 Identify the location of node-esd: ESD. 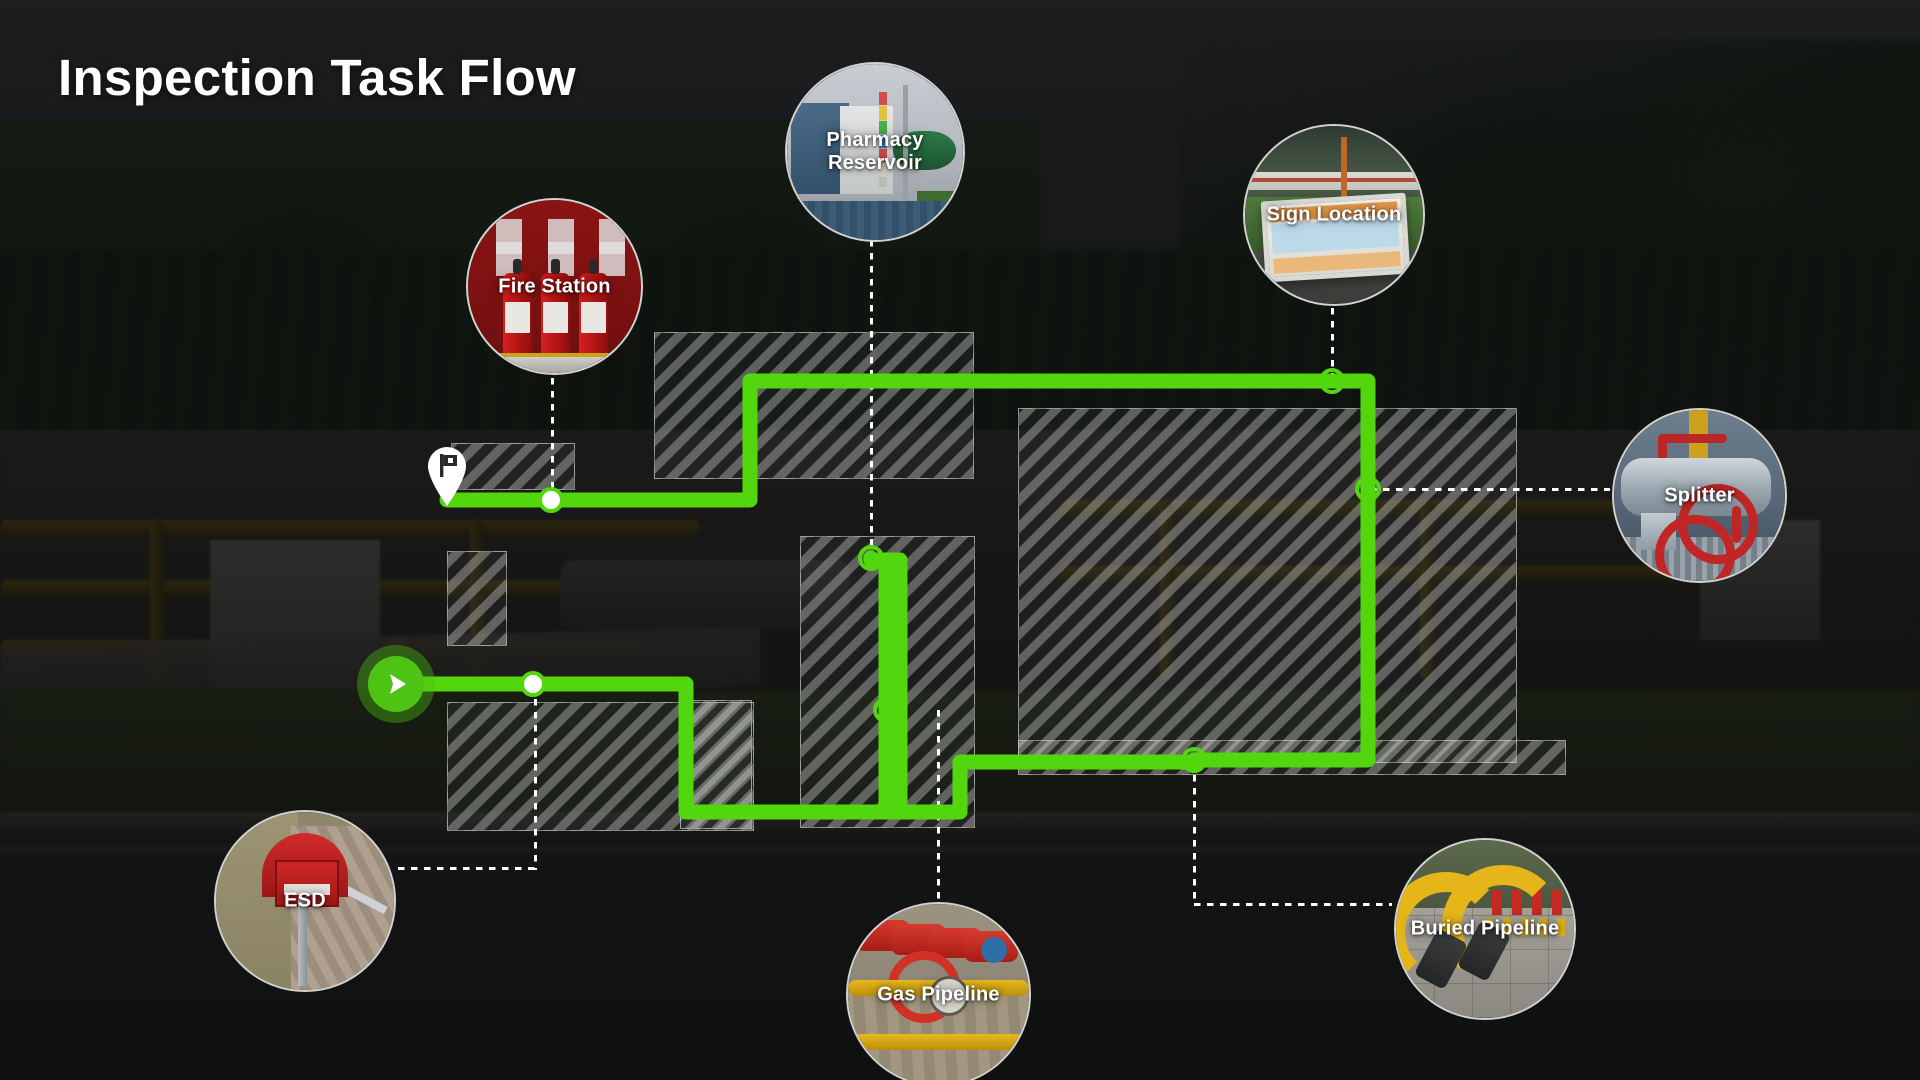
(305, 901).